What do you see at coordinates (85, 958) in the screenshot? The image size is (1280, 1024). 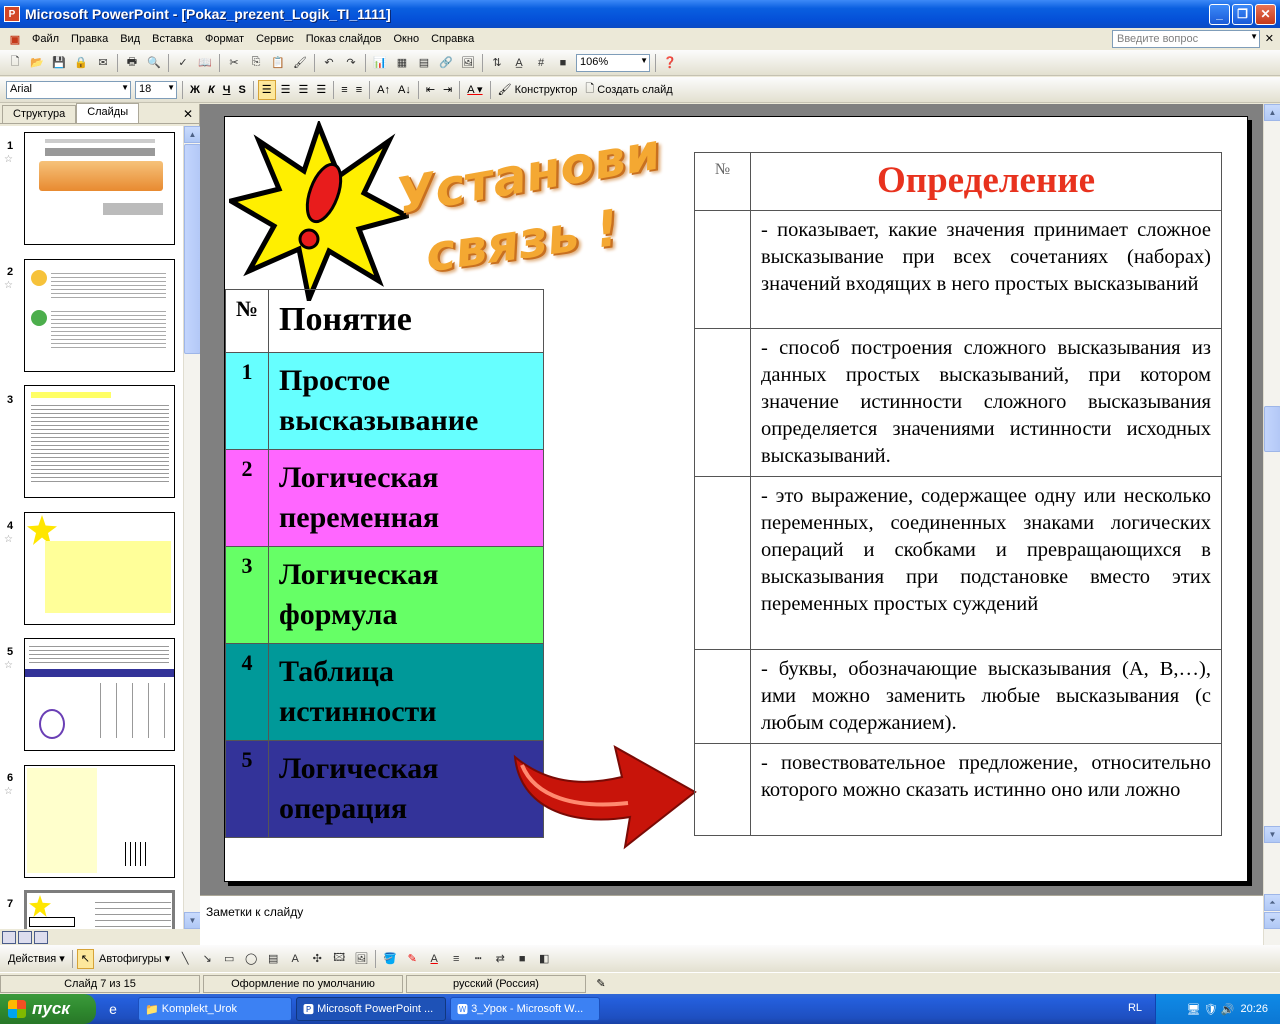 I see `select-pointer-icon: ↖` at bounding box center [85, 958].